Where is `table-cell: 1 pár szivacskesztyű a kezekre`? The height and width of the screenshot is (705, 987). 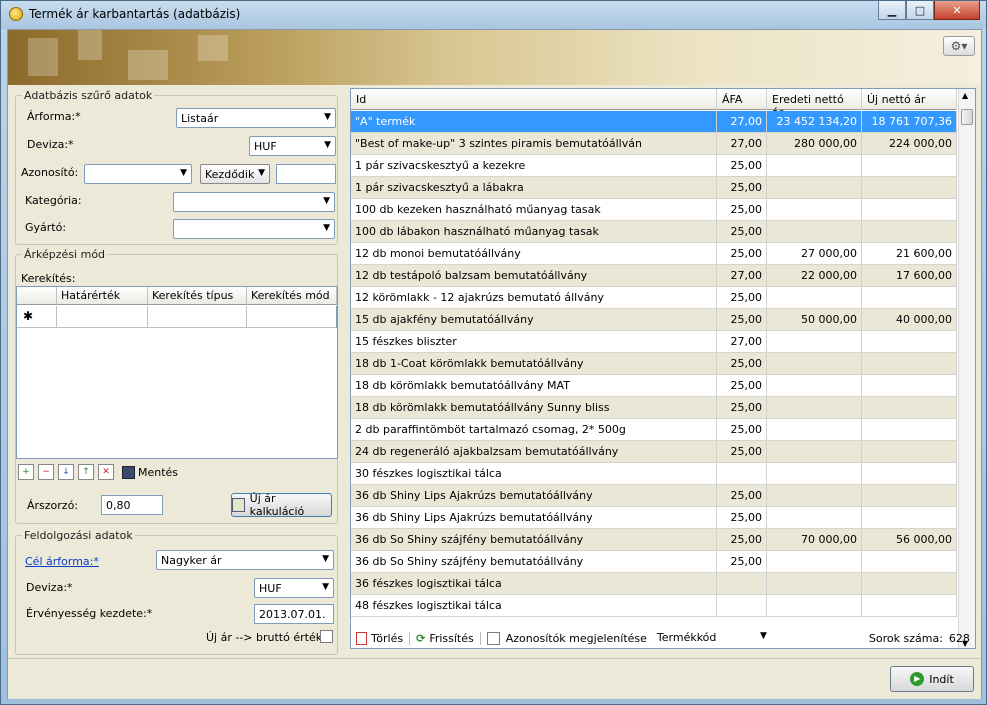
table-cell: 1 pár szivacskesztyű a kezekre is located at coordinates (534, 166).